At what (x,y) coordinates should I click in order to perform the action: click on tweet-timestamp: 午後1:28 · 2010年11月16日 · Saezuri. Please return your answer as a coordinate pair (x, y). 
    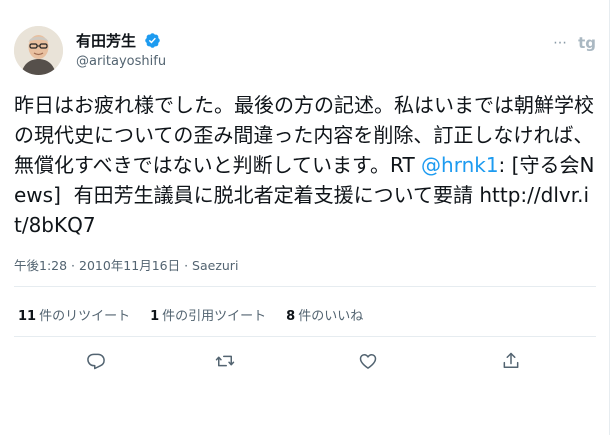
    Looking at the image, I should click on (126, 264).